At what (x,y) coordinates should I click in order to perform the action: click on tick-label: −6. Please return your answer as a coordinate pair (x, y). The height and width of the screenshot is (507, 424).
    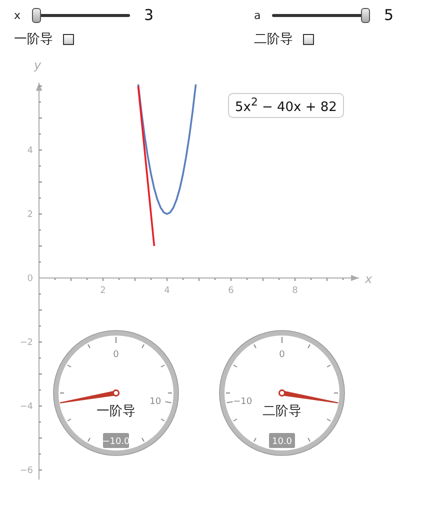
    Looking at the image, I should click on (26, 471).